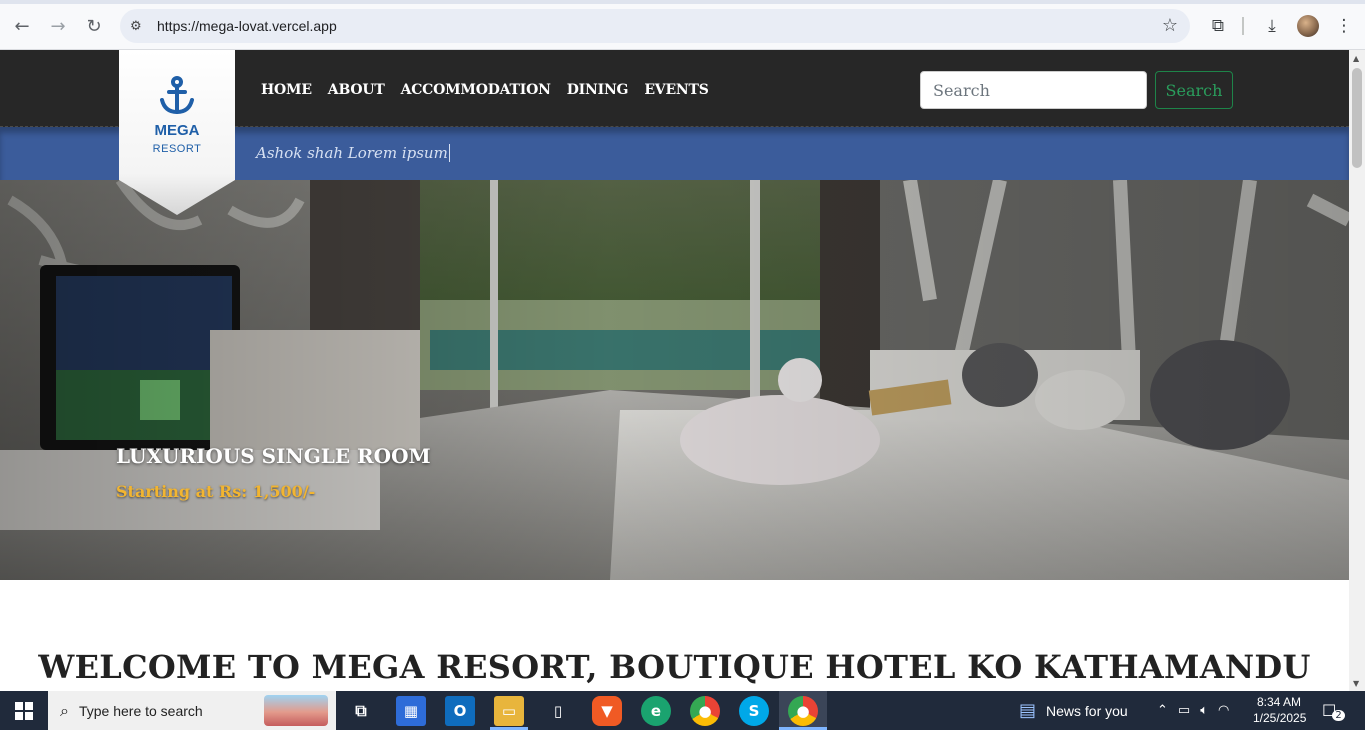 This screenshot has height=730, width=1365. Describe the element at coordinates (1204, 710) in the screenshot. I see `volume-icon: 🔈︎` at that location.